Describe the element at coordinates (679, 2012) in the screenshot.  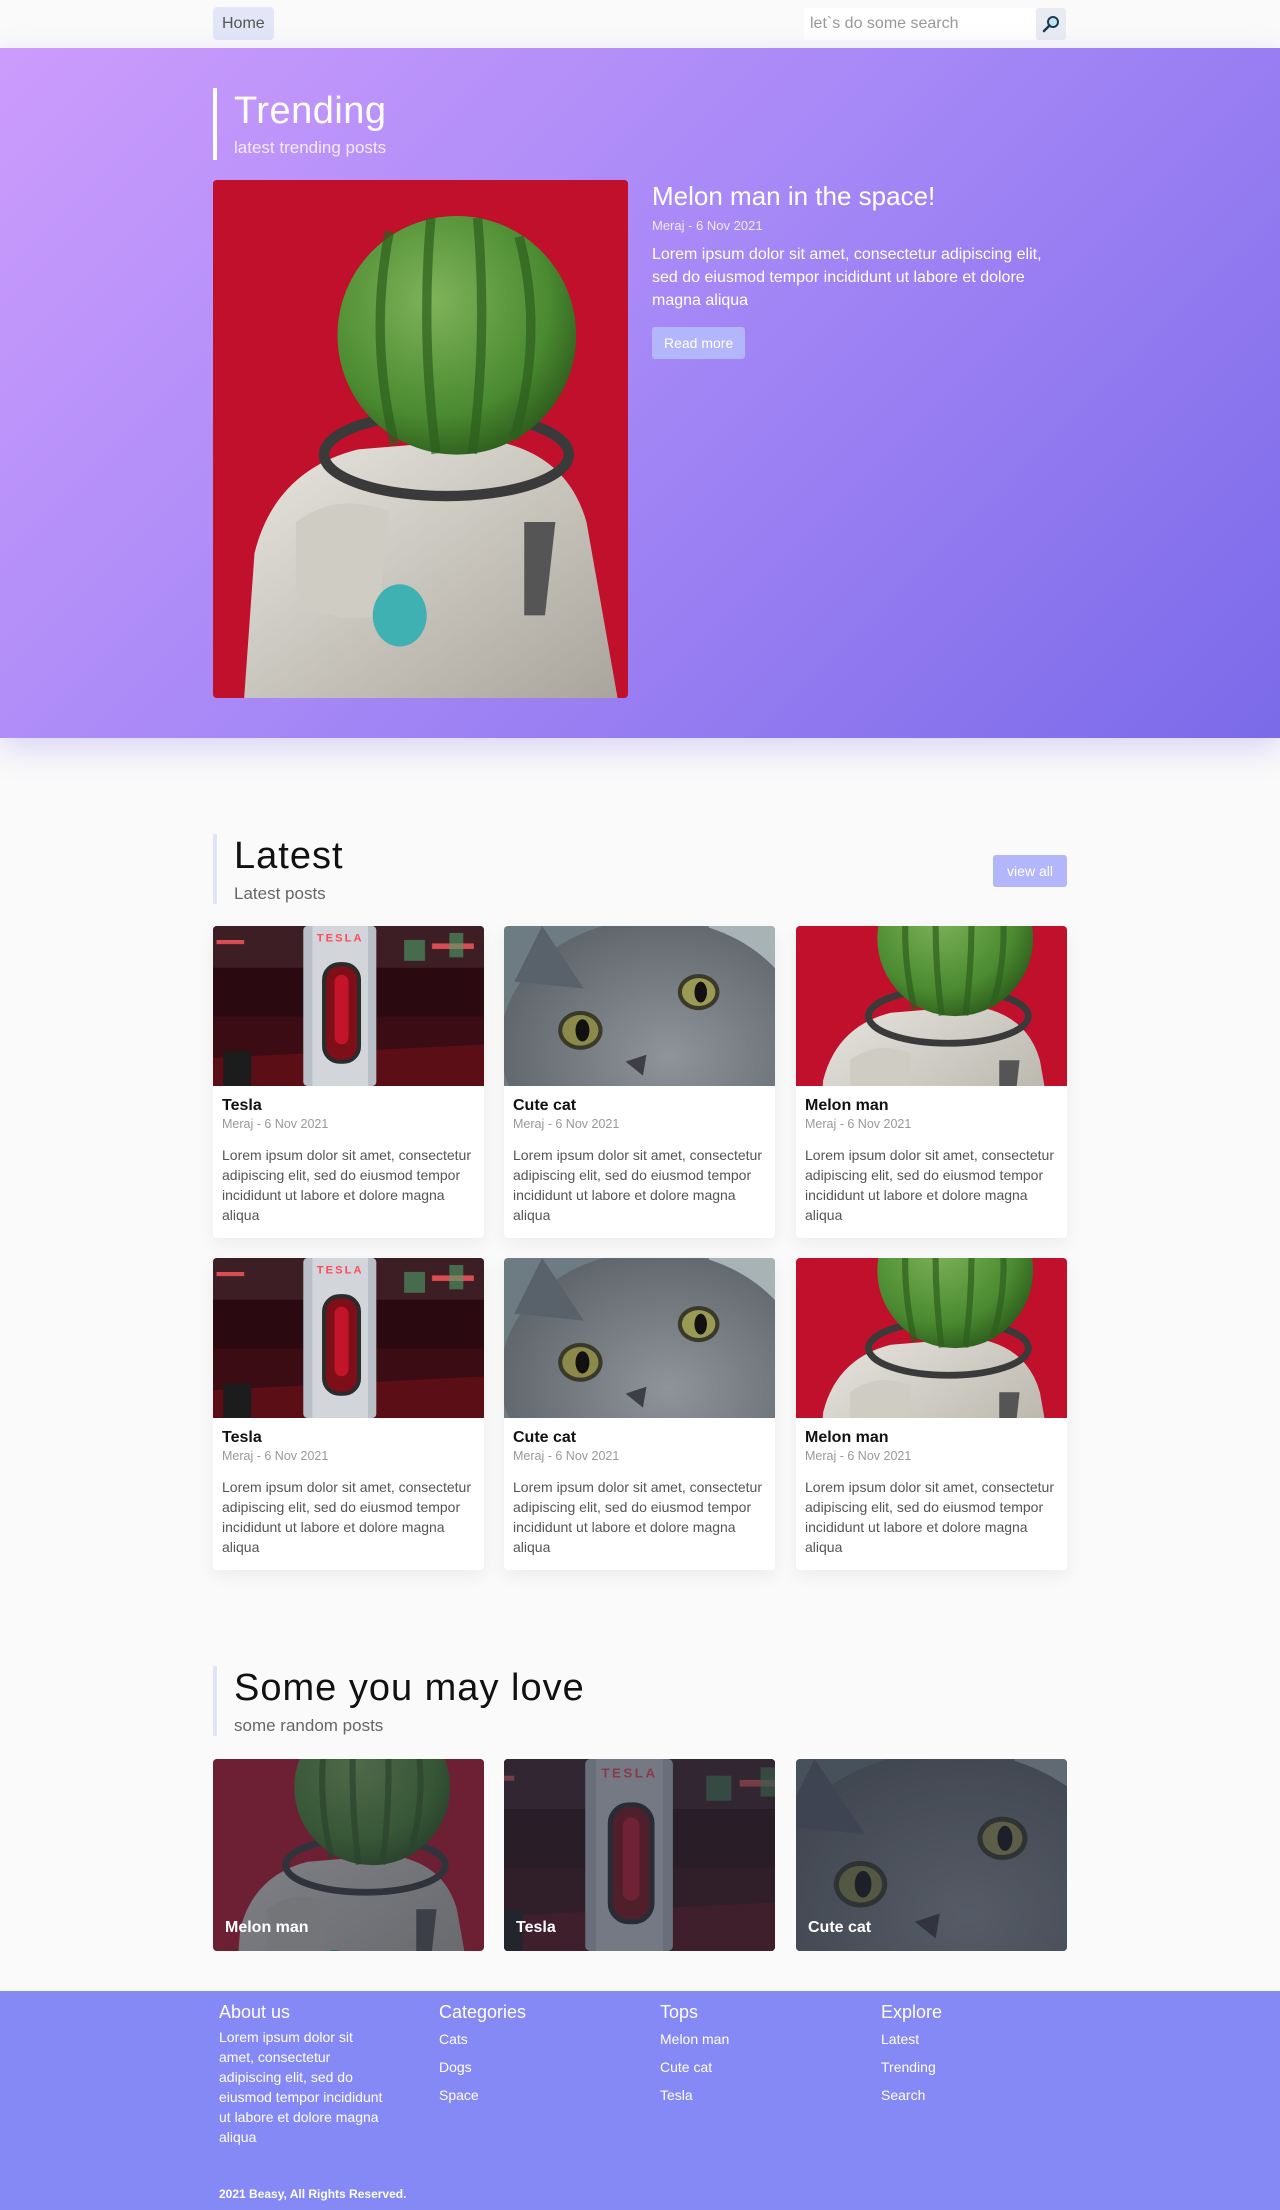
I see `footer-heading: Tops` at that location.